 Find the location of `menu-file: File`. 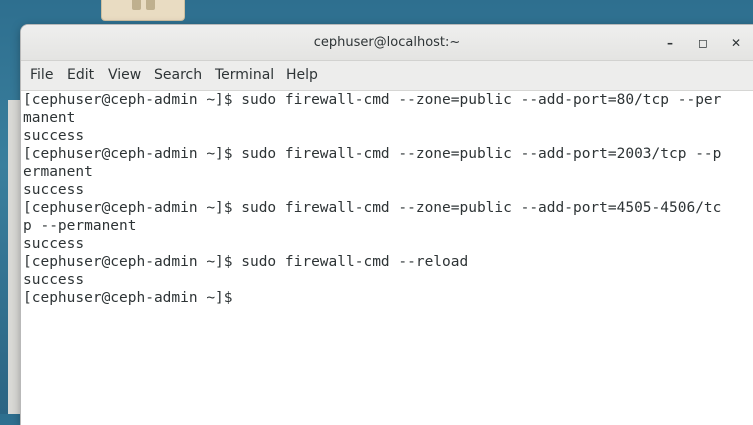

menu-file: File is located at coordinates (41, 75).